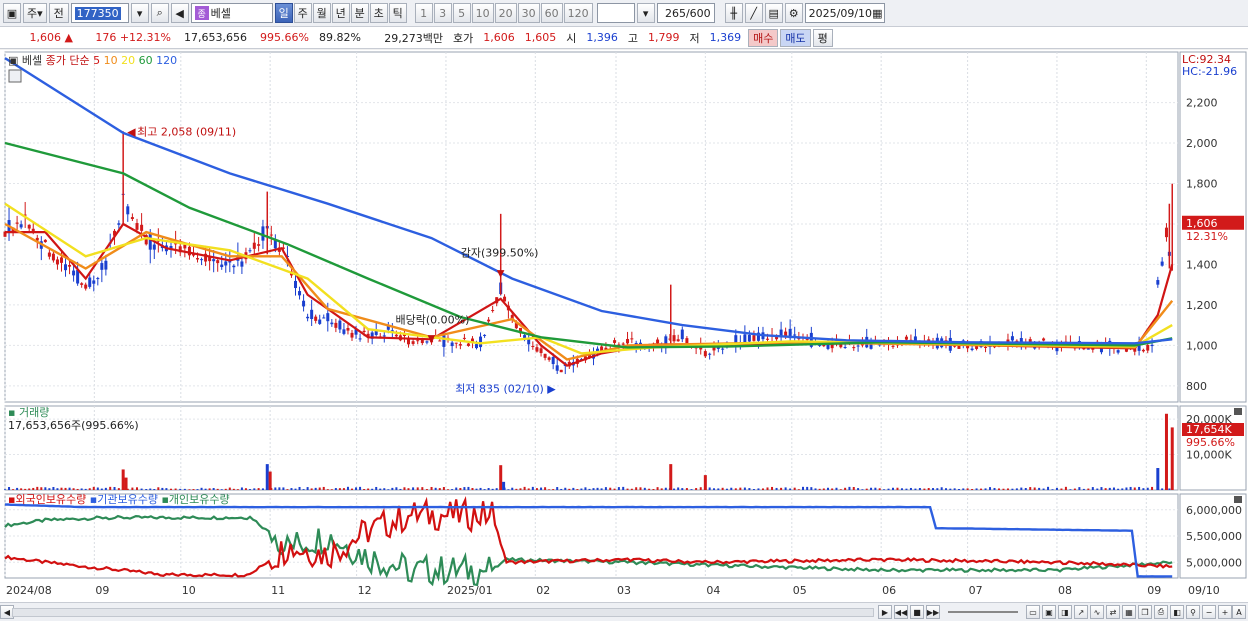 The height and width of the screenshot is (621, 1248). I want to click on wave-icon: ∿, so click(1097, 612).